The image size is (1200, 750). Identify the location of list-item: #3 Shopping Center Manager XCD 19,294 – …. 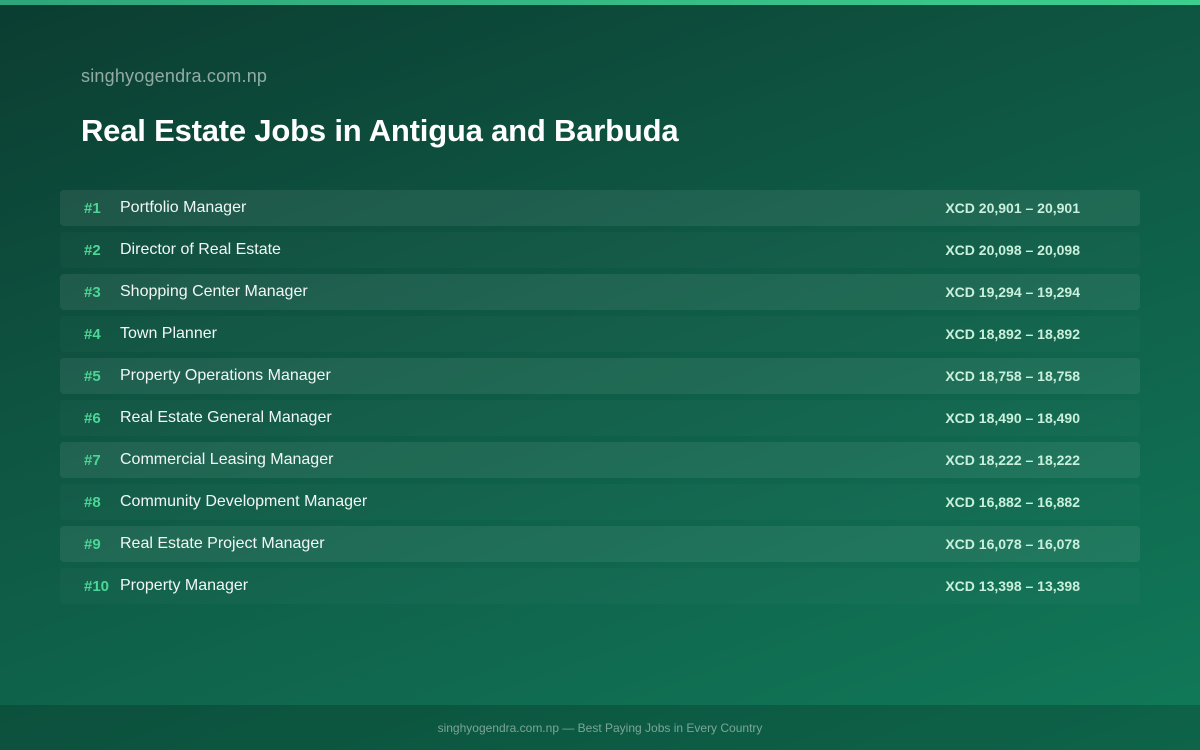
(600, 292).